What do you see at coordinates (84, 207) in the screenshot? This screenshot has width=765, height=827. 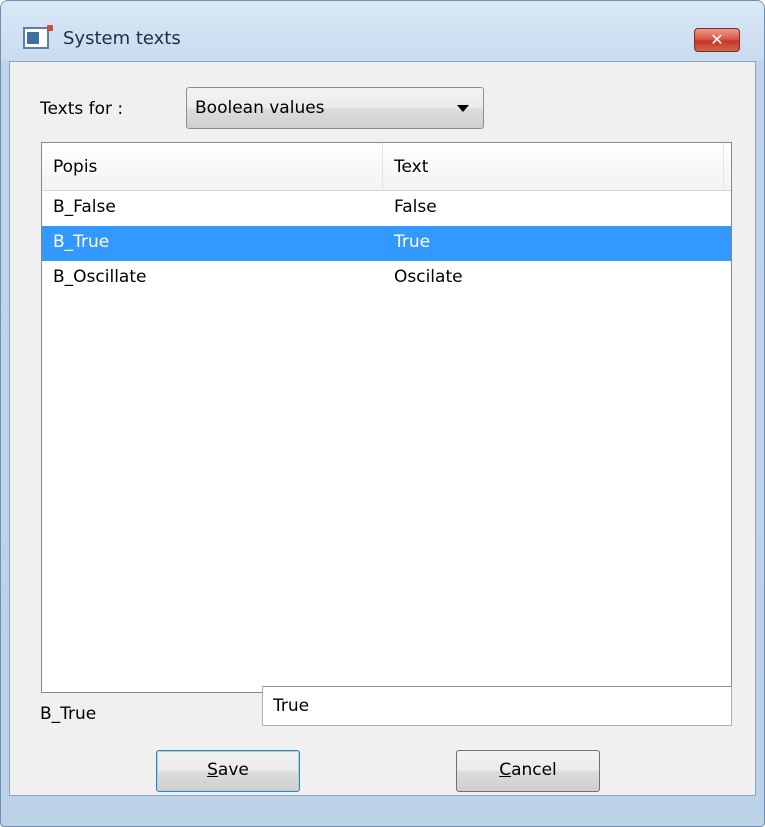 I see `cell-popis: B_False` at bounding box center [84, 207].